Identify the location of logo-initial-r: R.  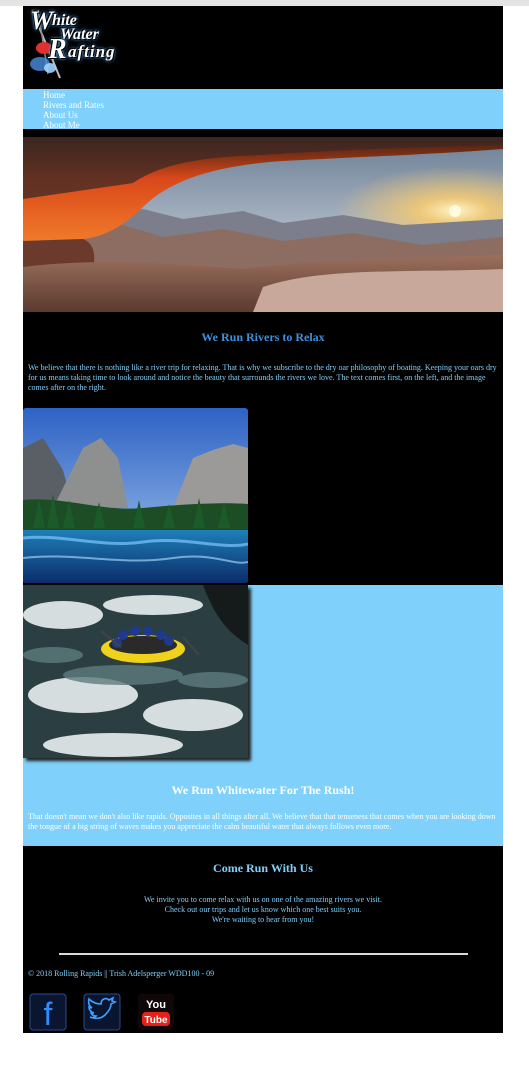
(57, 49).